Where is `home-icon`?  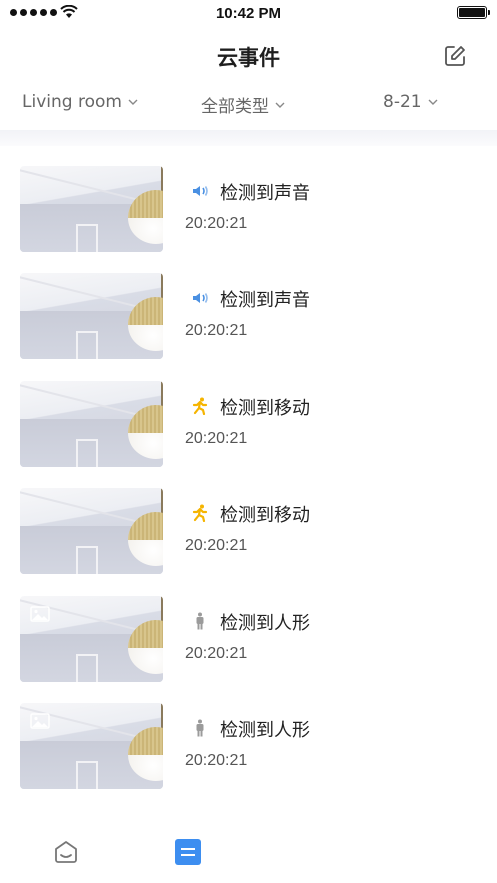 home-icon is located at coordinates (66, 852).